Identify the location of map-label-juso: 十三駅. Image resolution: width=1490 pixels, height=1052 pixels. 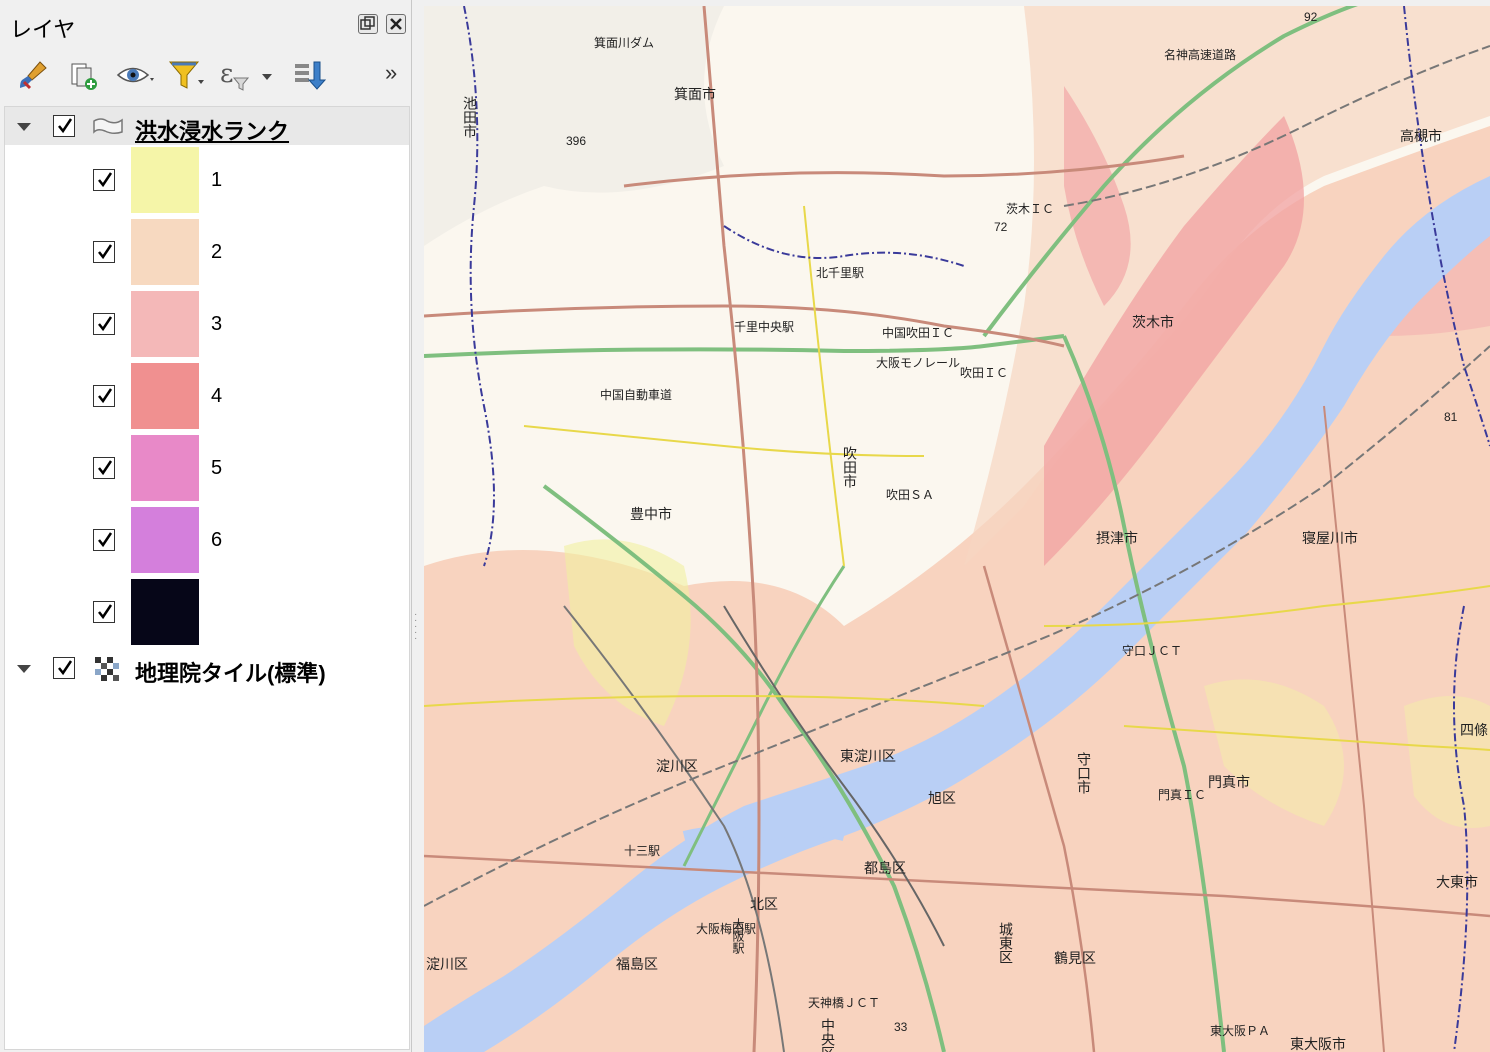
(642, 851).